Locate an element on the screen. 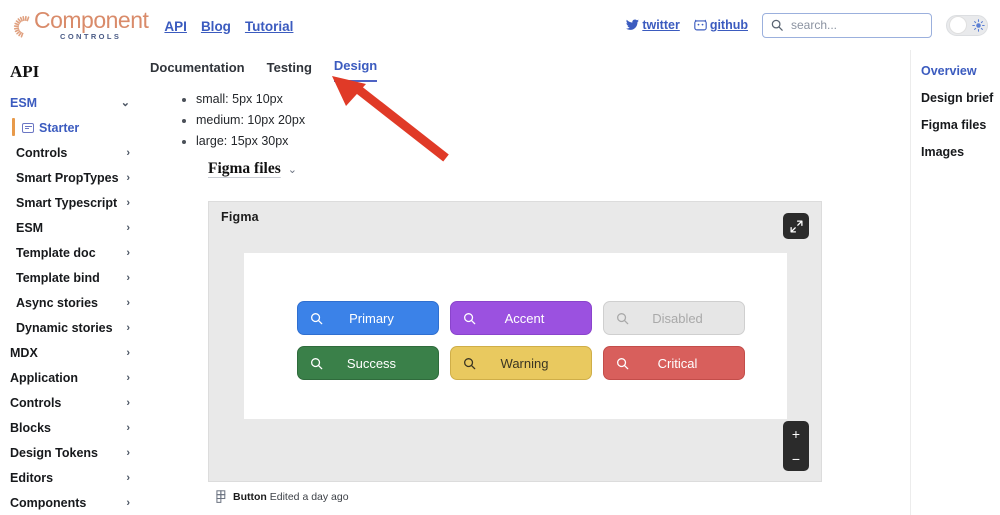  search-icon is located at coordinates (777, 25).